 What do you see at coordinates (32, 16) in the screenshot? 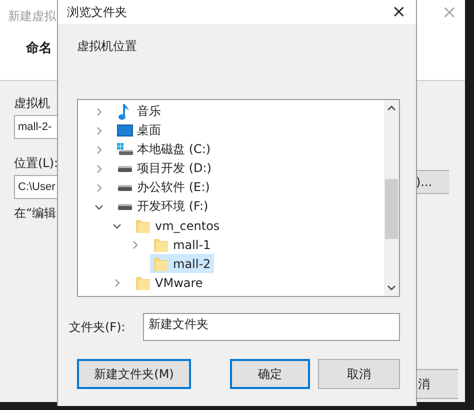
I see `window-title: 新建虚拟` at bounding box center [32, 16].